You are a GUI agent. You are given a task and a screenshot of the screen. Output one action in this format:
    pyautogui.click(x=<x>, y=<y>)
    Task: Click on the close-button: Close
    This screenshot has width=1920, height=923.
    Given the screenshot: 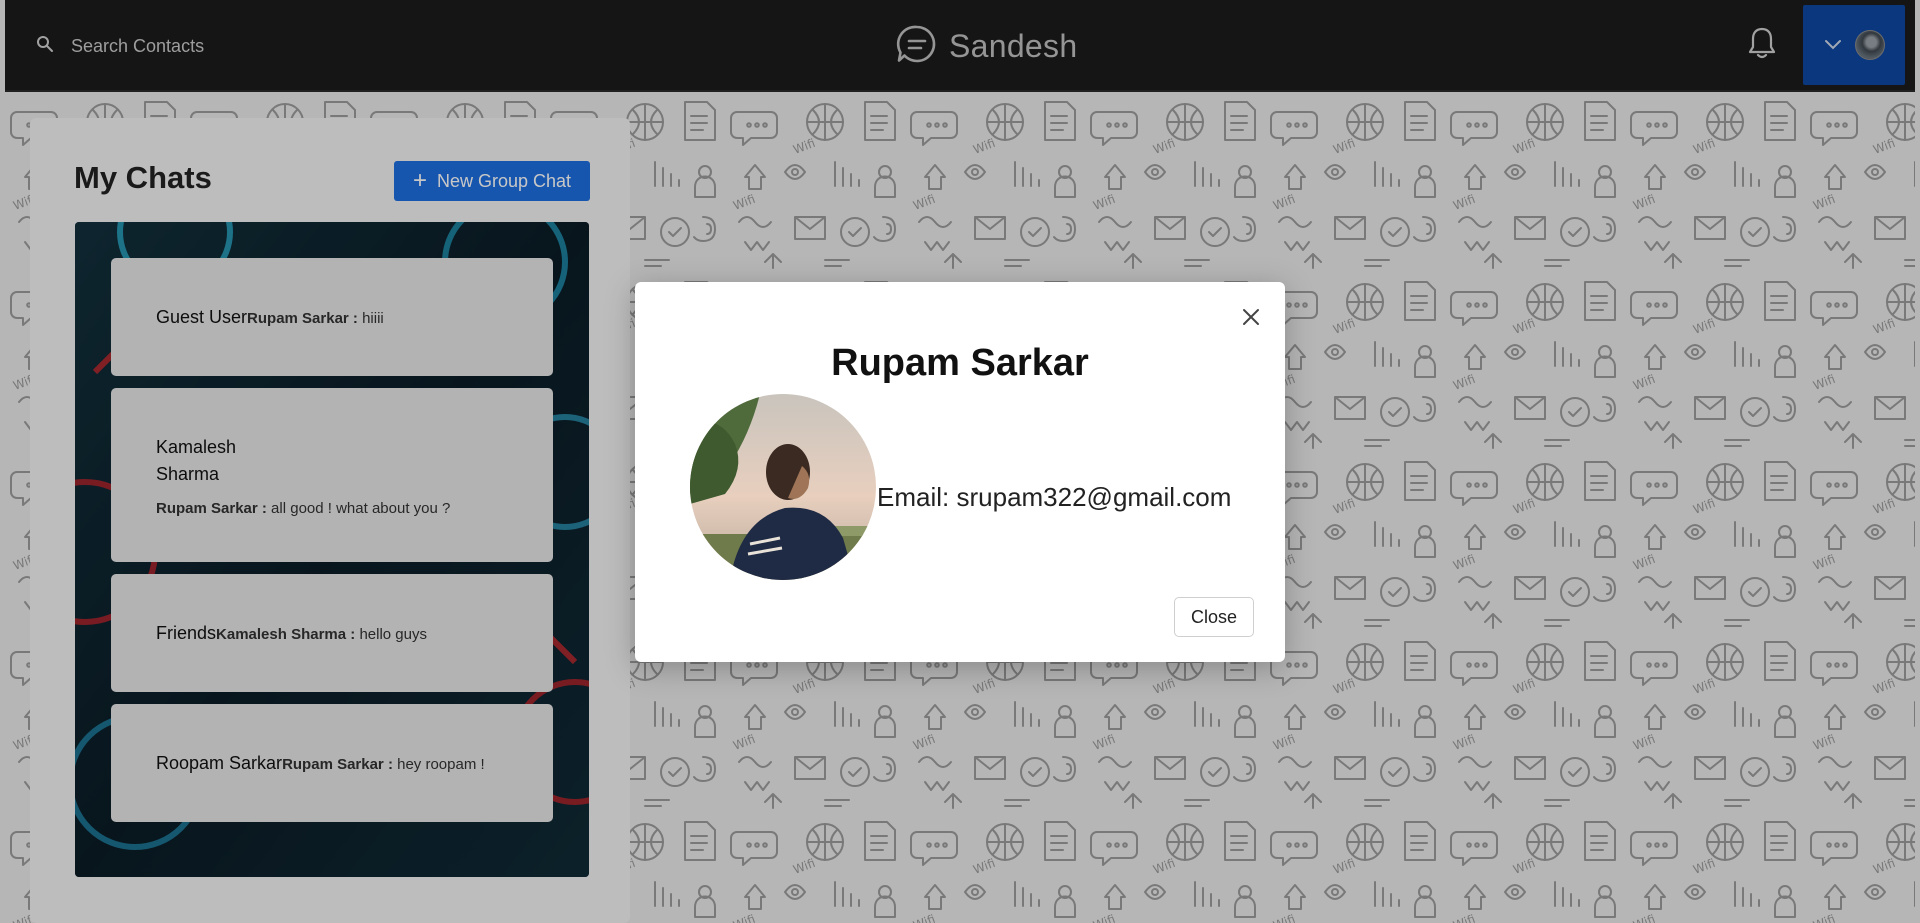 What is the action you would take?
    pyautogui.click(x=1214, y=617)
    